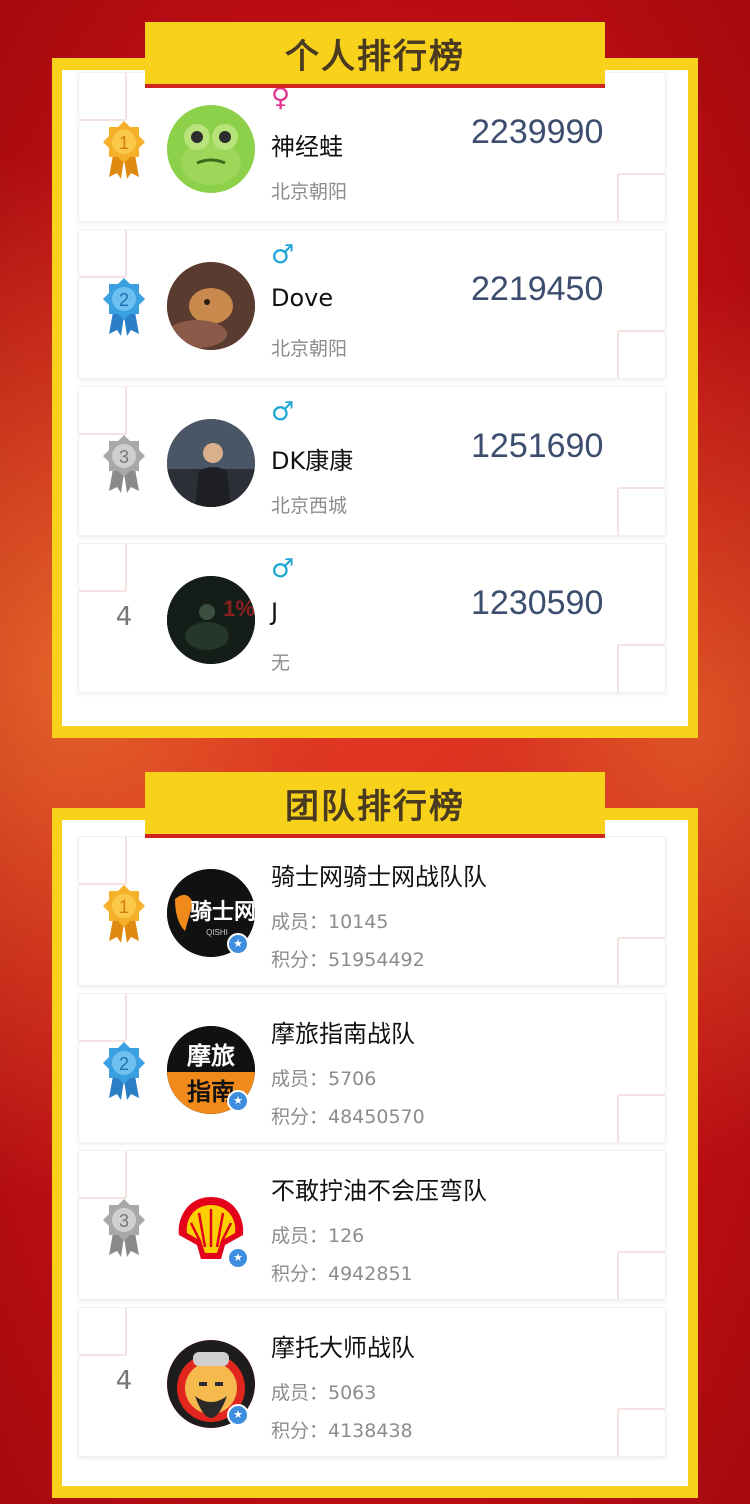  What do you see at coordinates (537, 603) in the screenshot?
I see `user-score: 1230590` at bounding box center [537, 603].